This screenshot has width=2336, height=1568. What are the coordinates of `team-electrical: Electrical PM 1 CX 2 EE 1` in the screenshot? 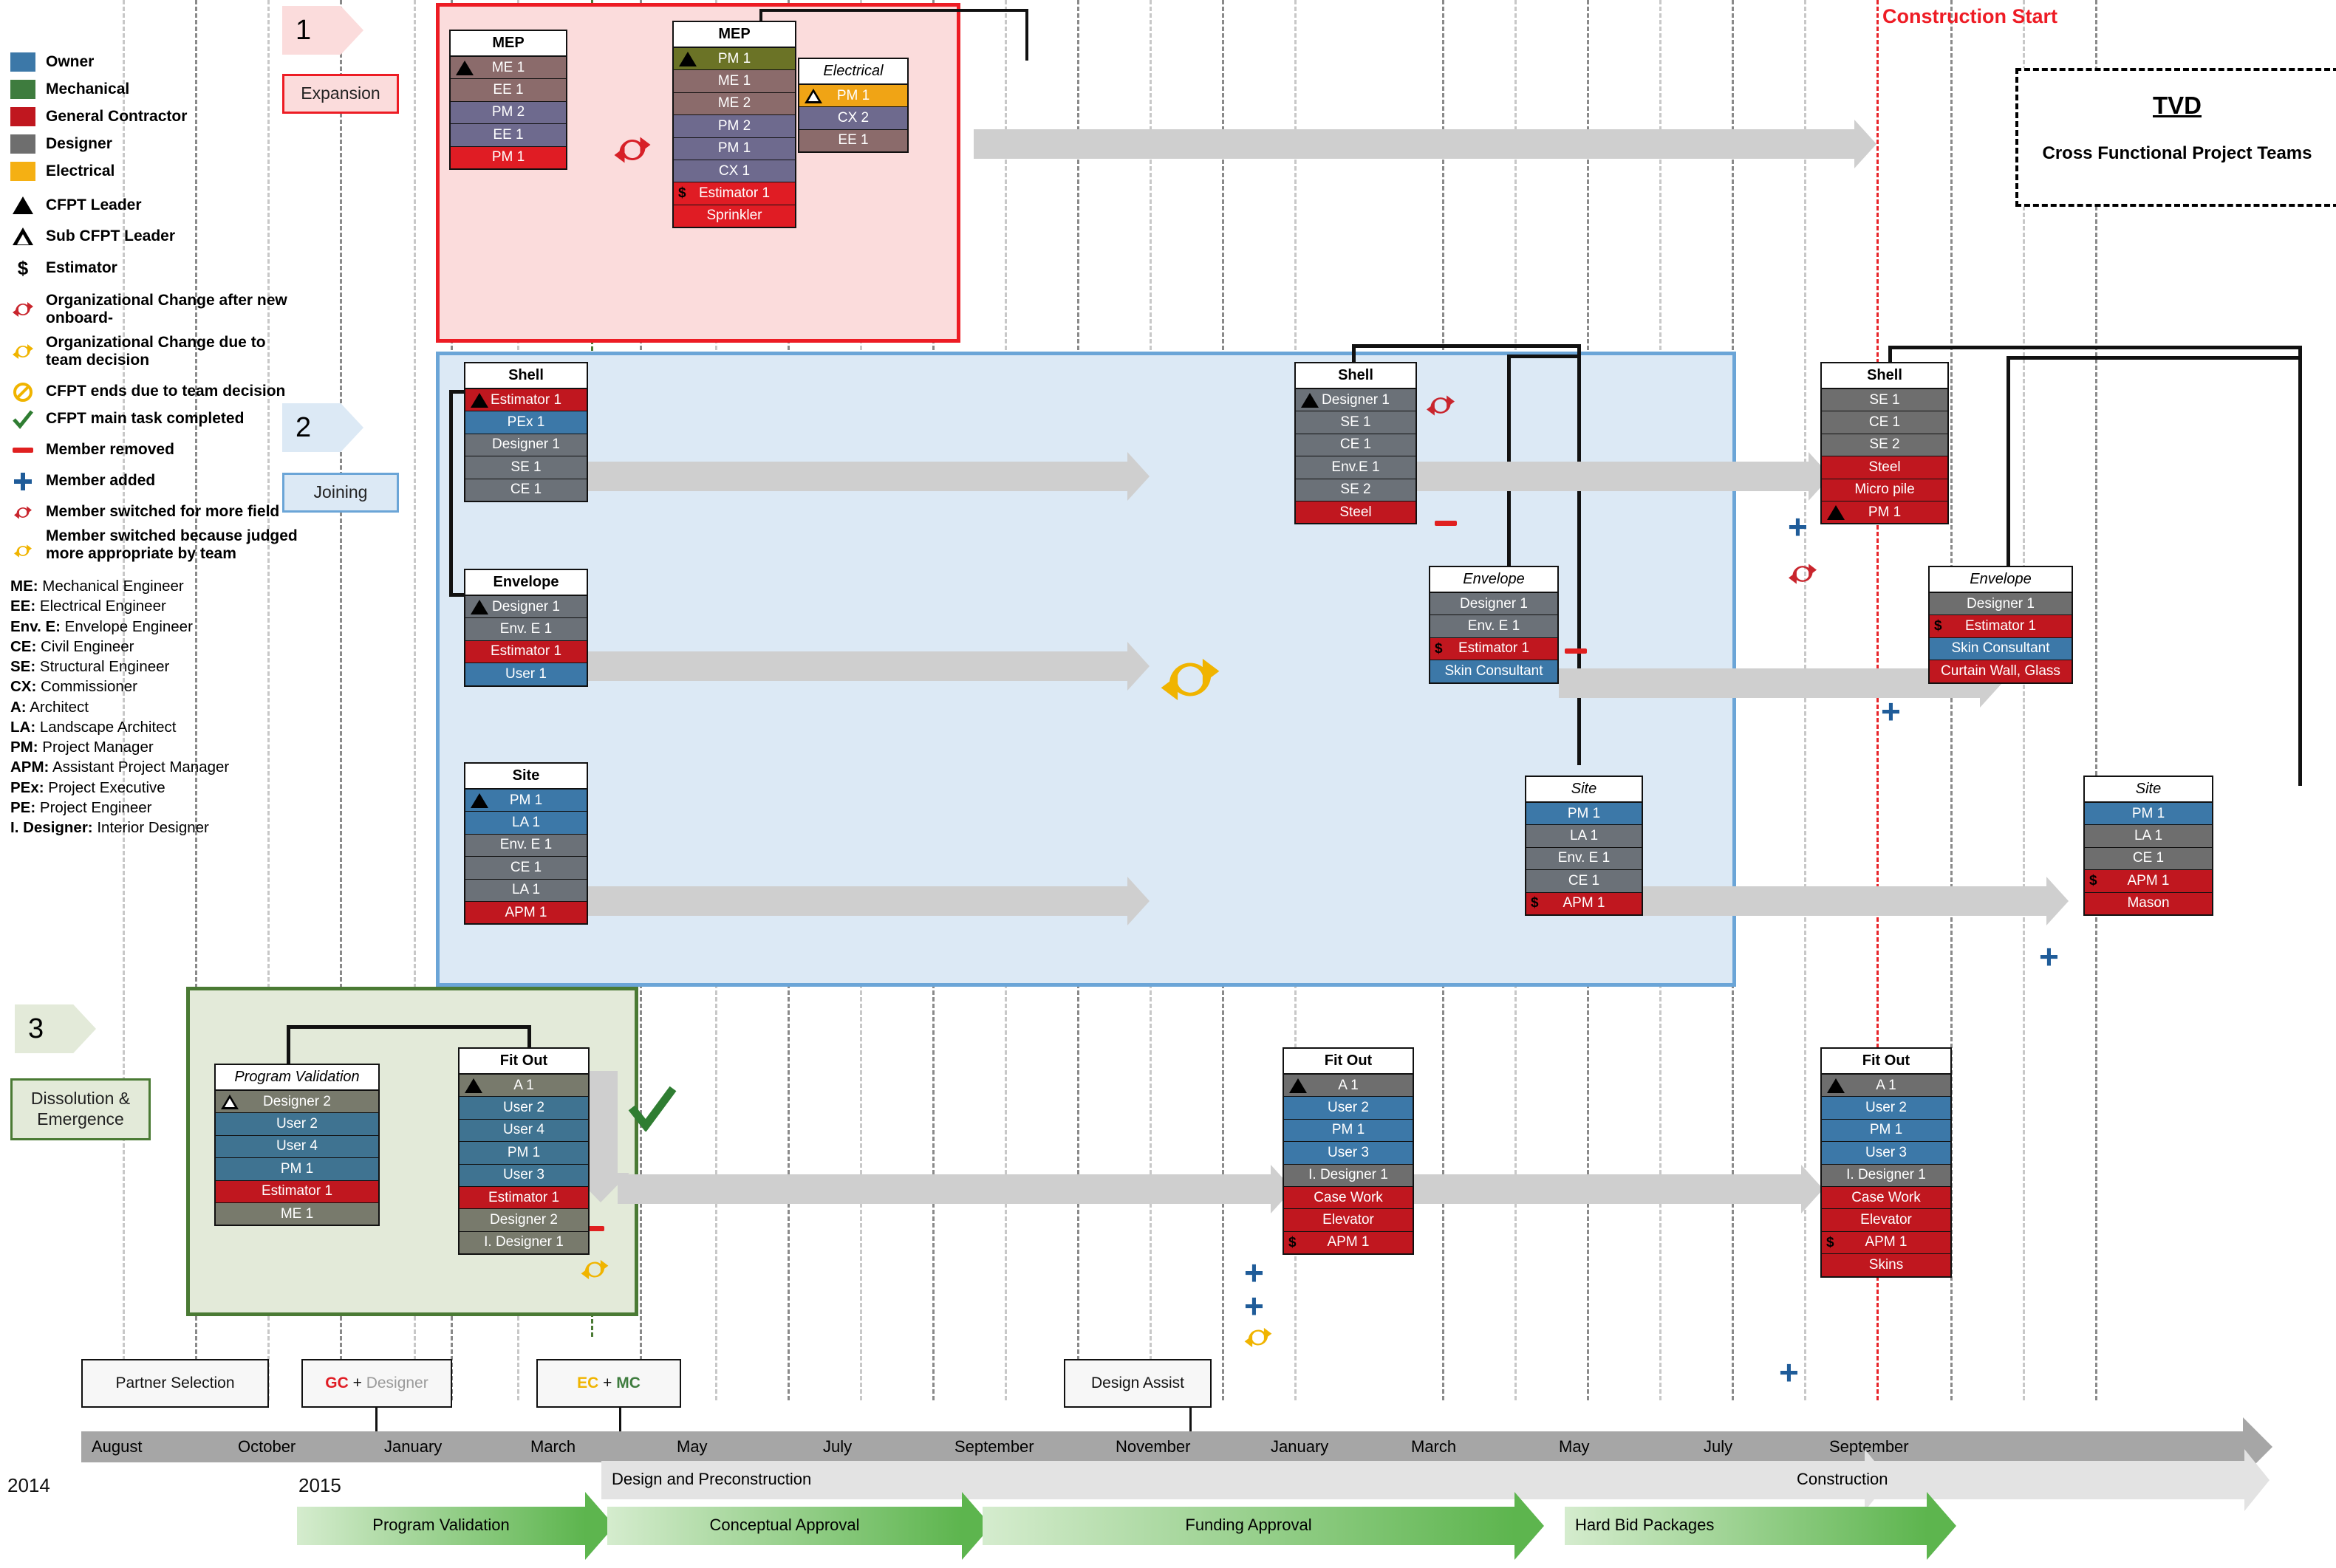 It's located at (853, 106).